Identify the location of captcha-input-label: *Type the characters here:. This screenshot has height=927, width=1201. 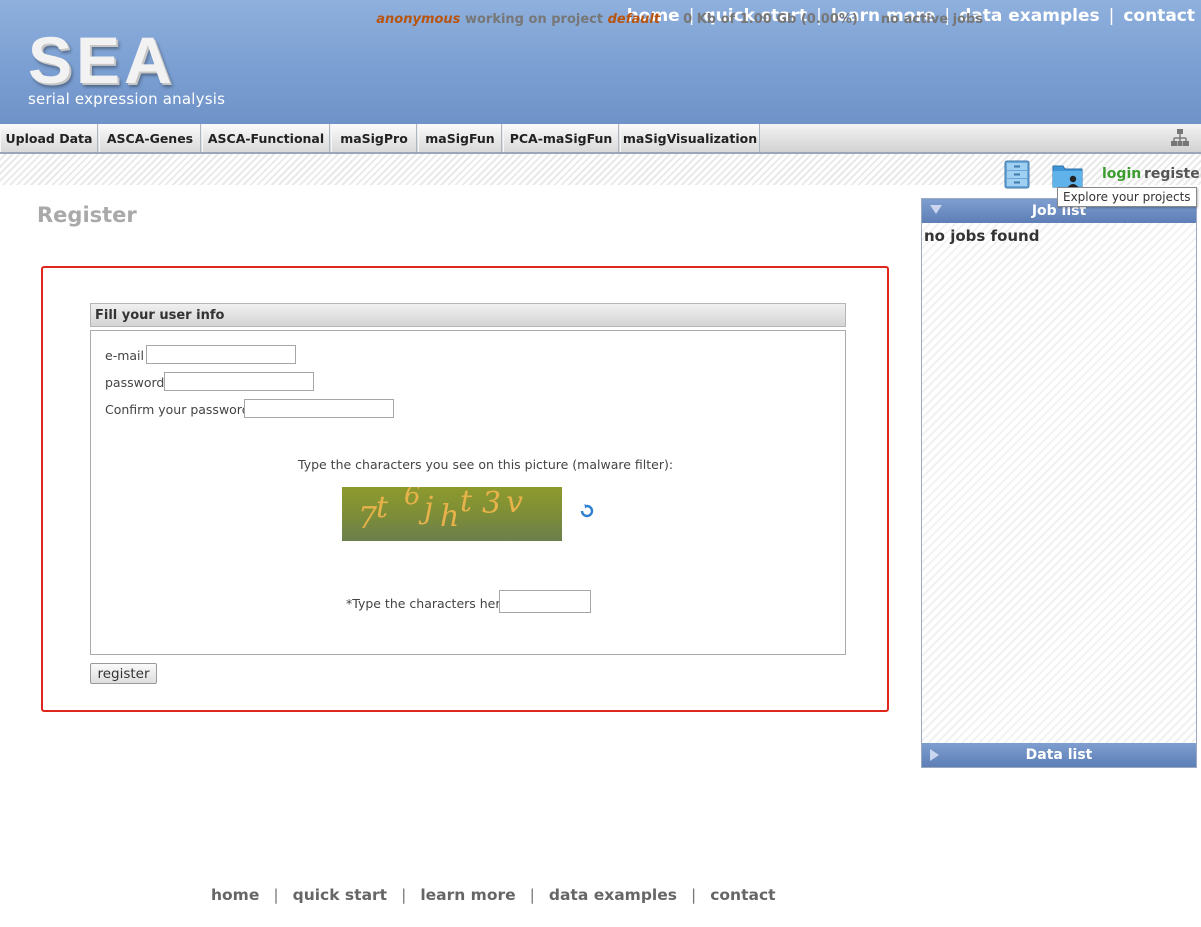
(429, 603).